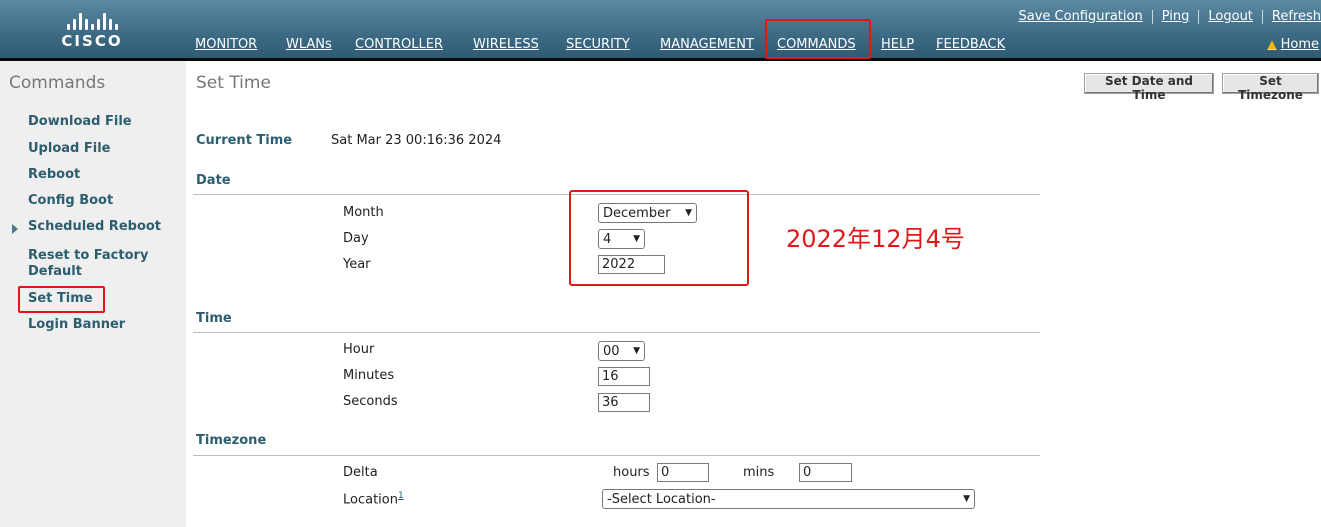 The width and height of the screenshot is (1321, 527). I want to click on current-time-value: Sat Mar 23 00:16:36 2024, so click(416, 140).